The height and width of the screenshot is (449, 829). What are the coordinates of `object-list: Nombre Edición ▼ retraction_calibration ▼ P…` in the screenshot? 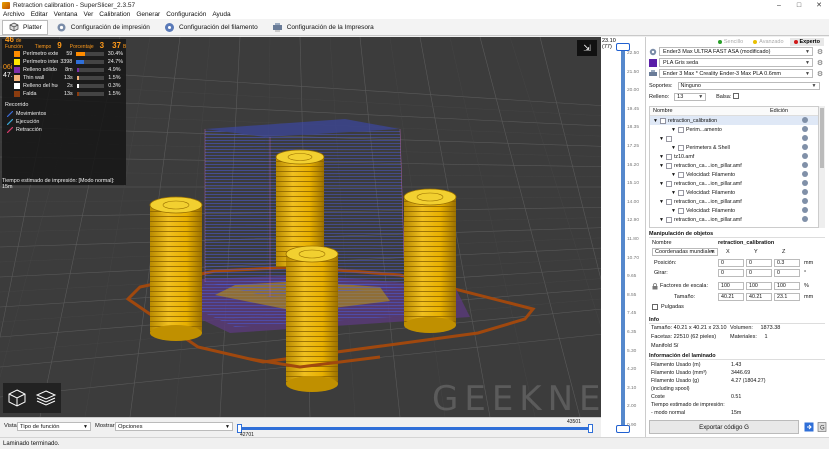 It's located at (734, 167).